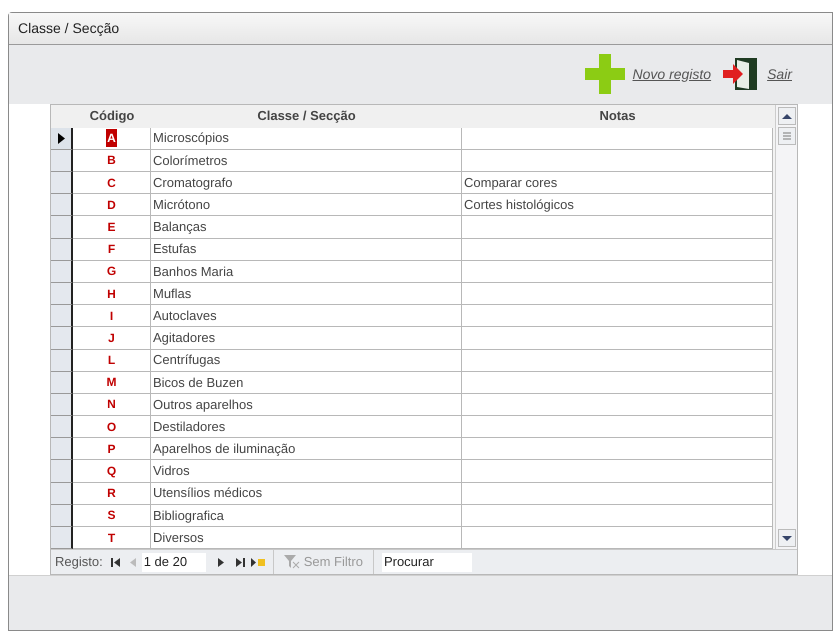 This screenshot has width=833, height=631. Describe the element at coordinates (111, 449) in the screenshot. I see `table-cell-text: P` at that location.